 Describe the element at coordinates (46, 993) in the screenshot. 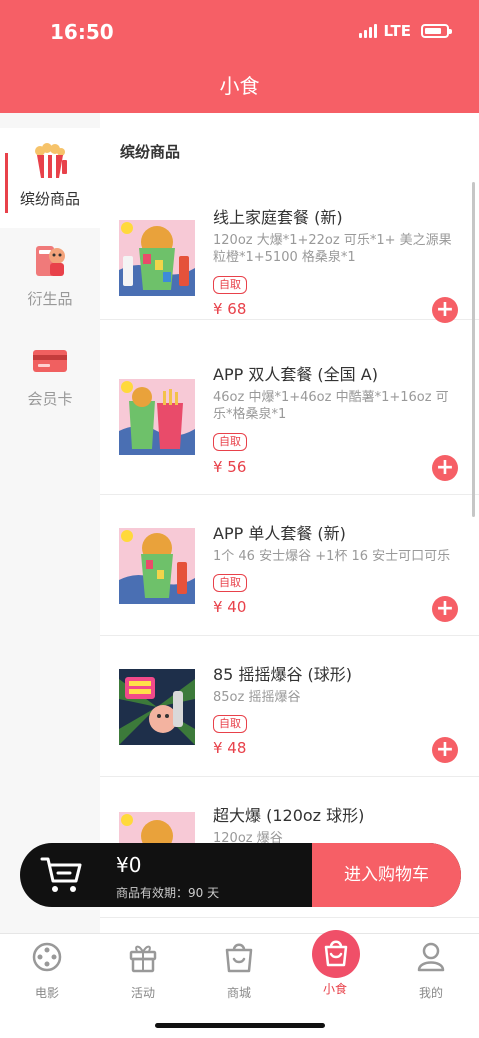

I see `tab-label: 电影` at that location.